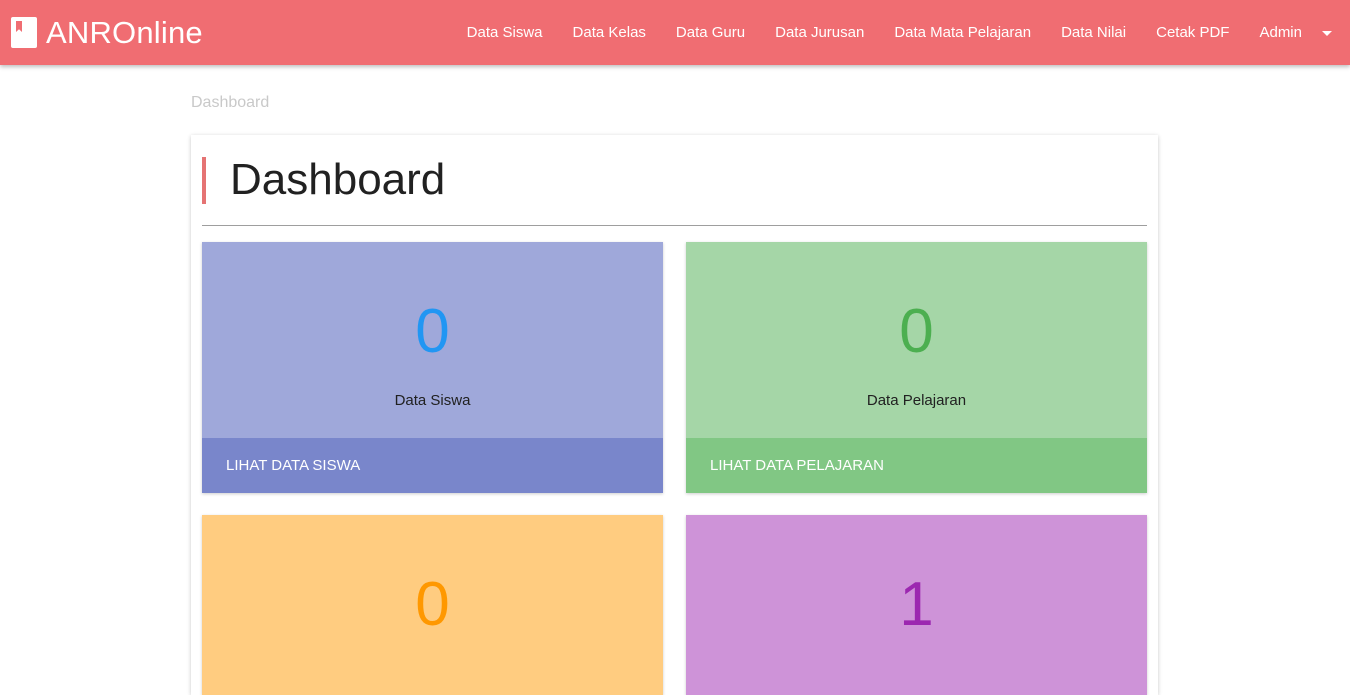 The width and height of the screenshot is (1350, 695). I want to click on bookmark-book-icon, so click(24, 32).